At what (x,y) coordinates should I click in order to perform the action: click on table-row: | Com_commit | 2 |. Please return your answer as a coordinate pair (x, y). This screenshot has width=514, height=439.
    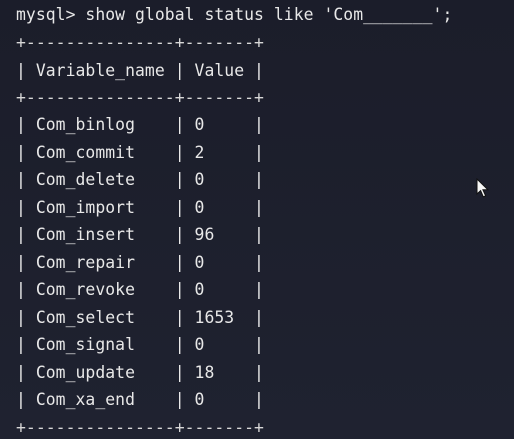
    Looking at the image, I should click on (140, 152).